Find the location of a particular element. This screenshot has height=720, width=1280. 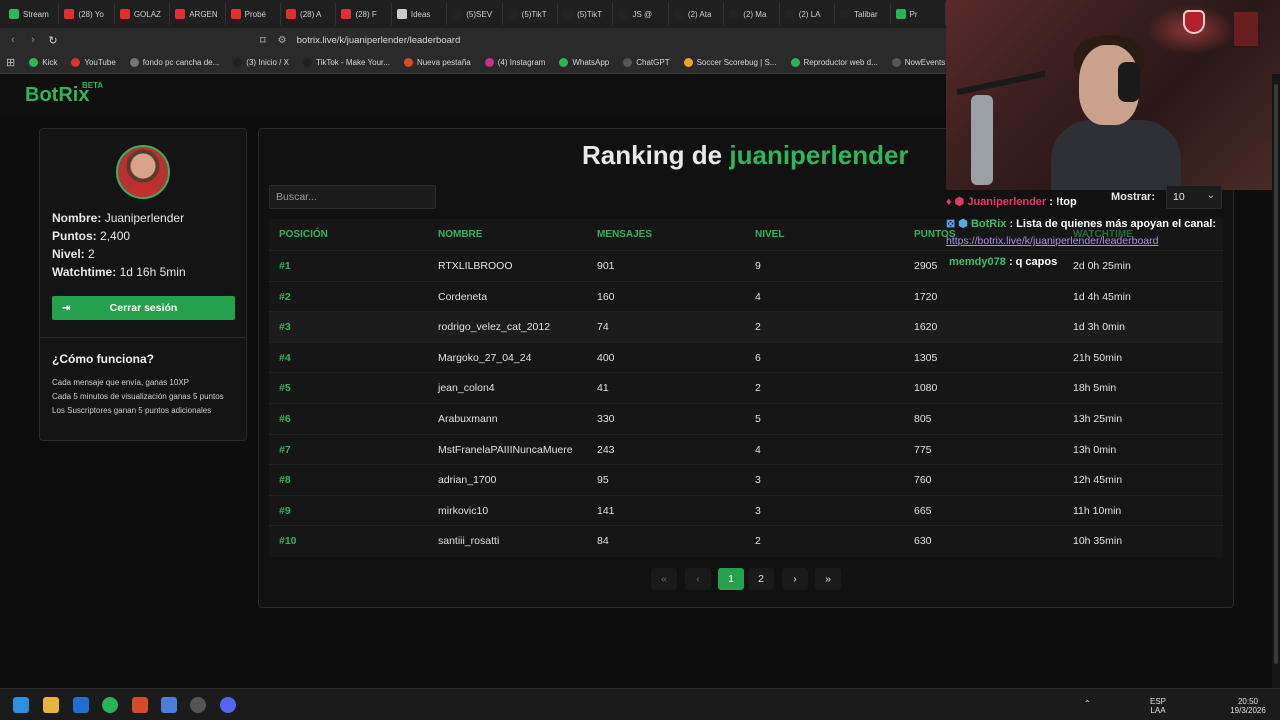

browser-tab: (2) Ata is located at coordinates (697, 14).